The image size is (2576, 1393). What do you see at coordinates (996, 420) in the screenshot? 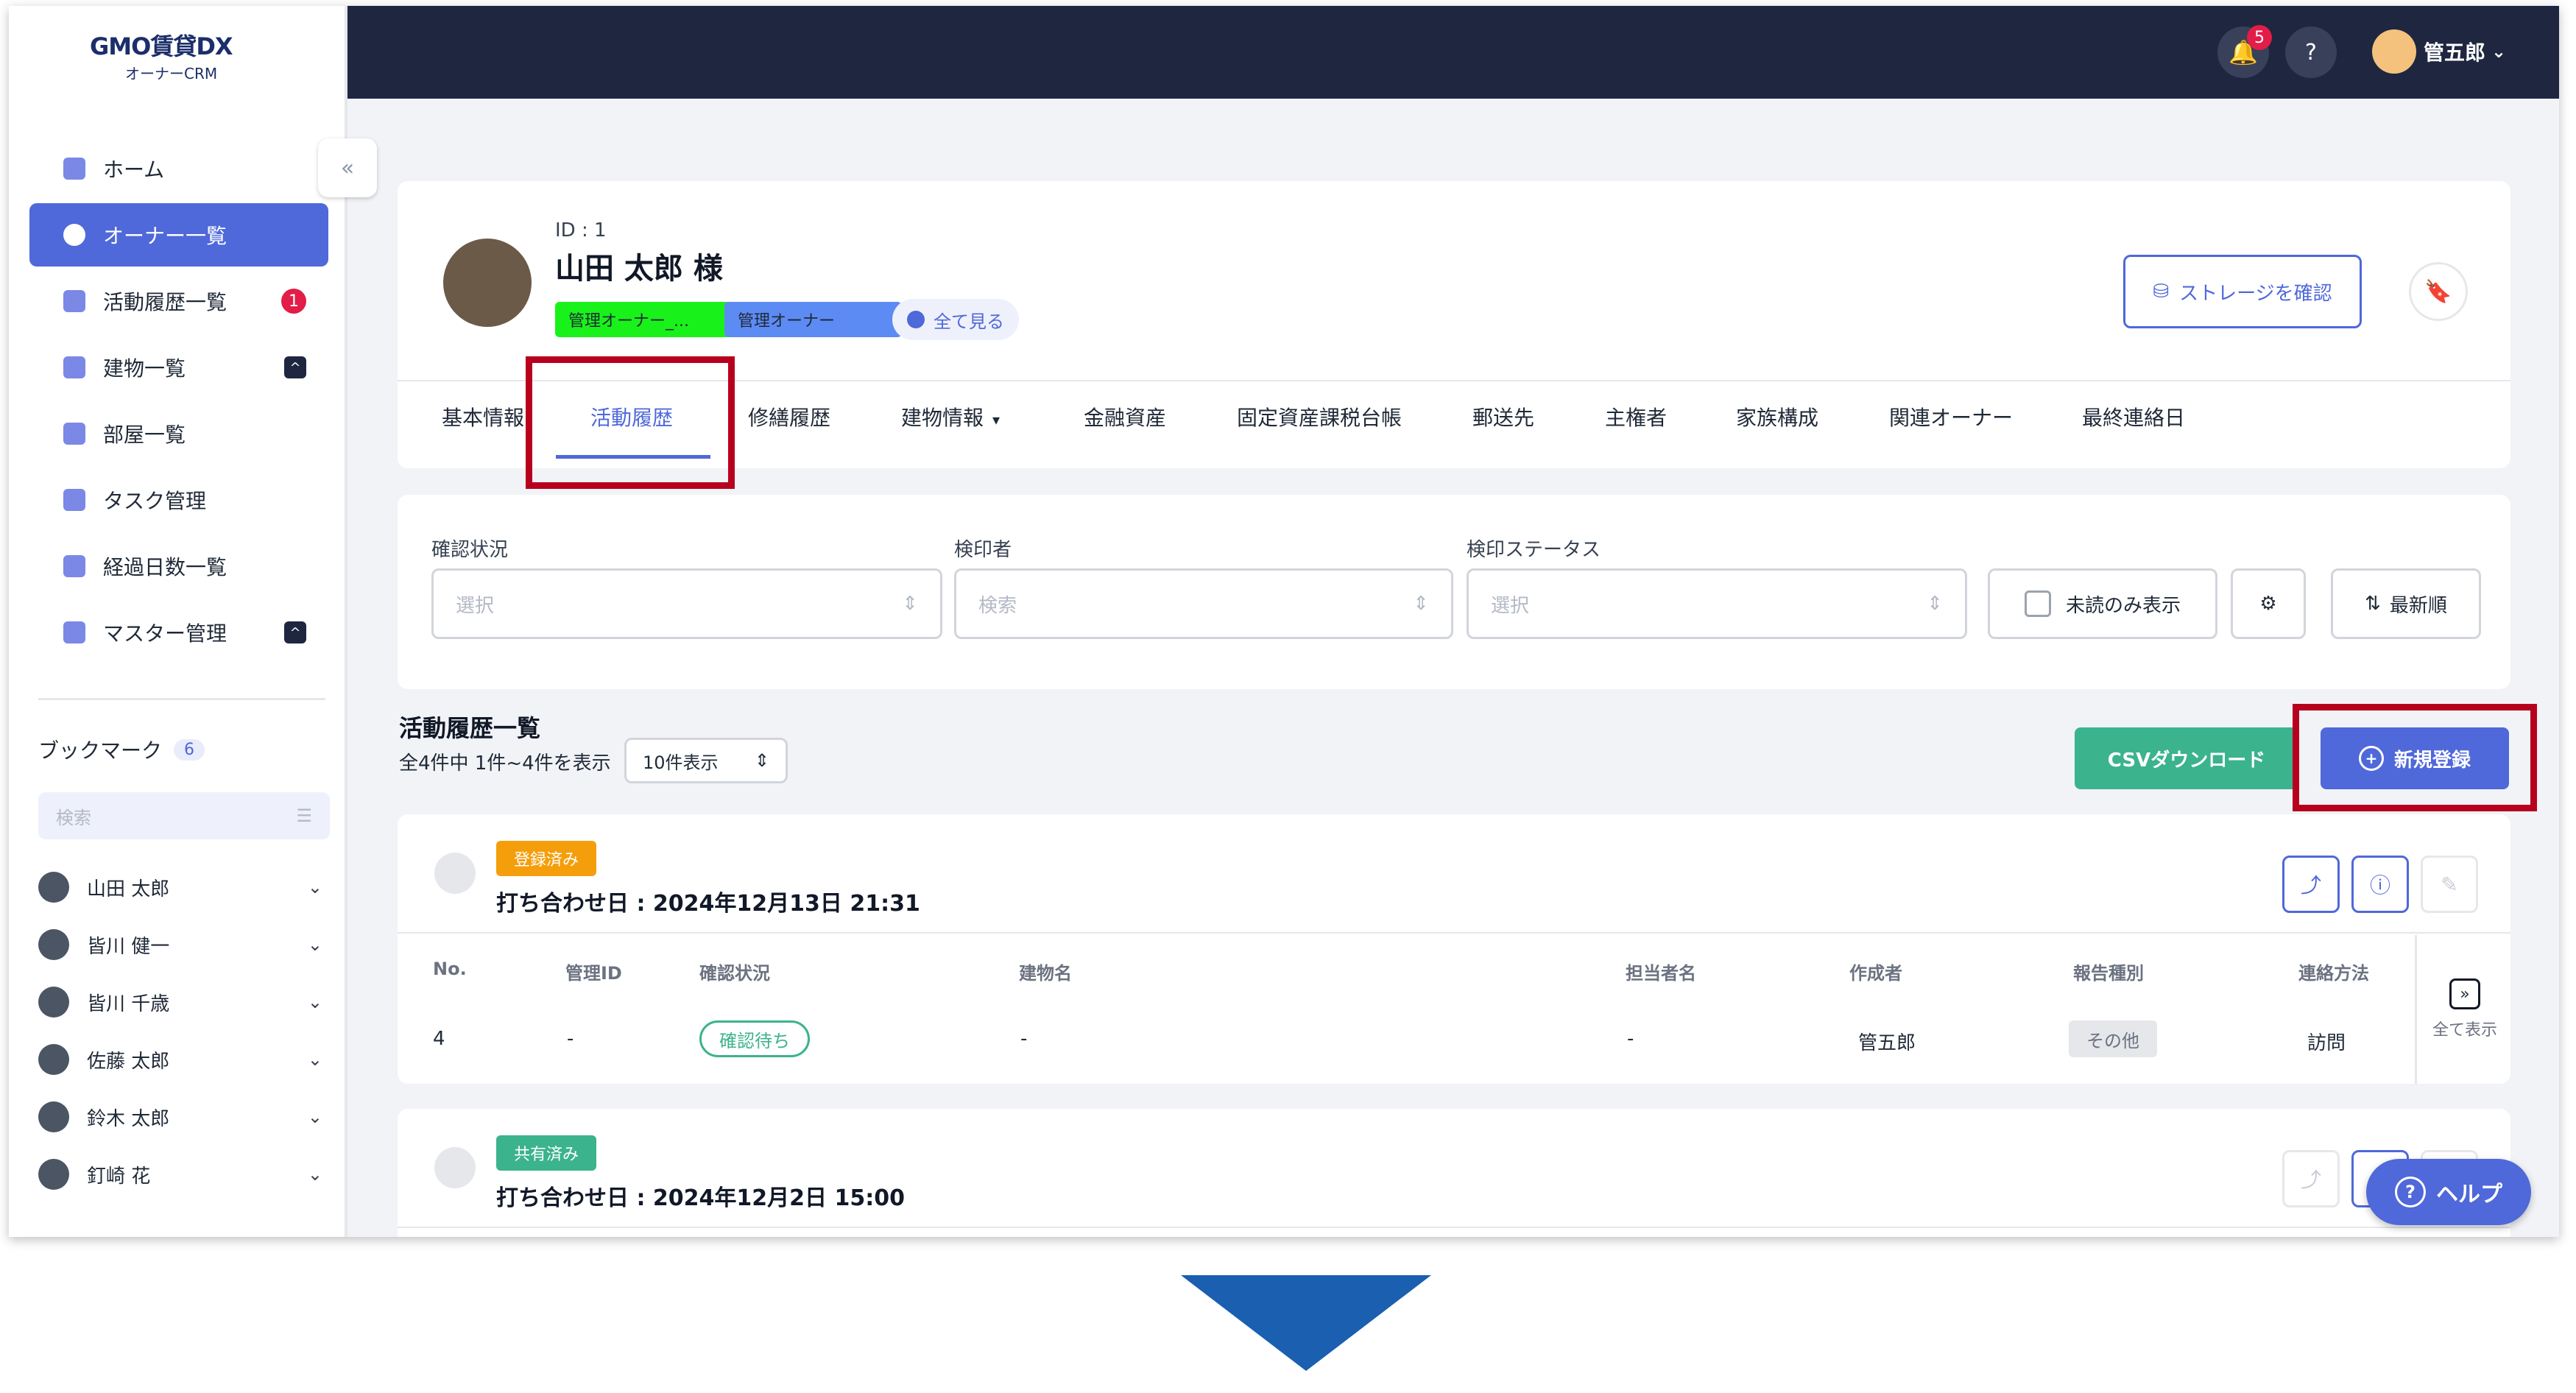
I see `caret-down-icon: ▾` at bounding box center [996, 420].